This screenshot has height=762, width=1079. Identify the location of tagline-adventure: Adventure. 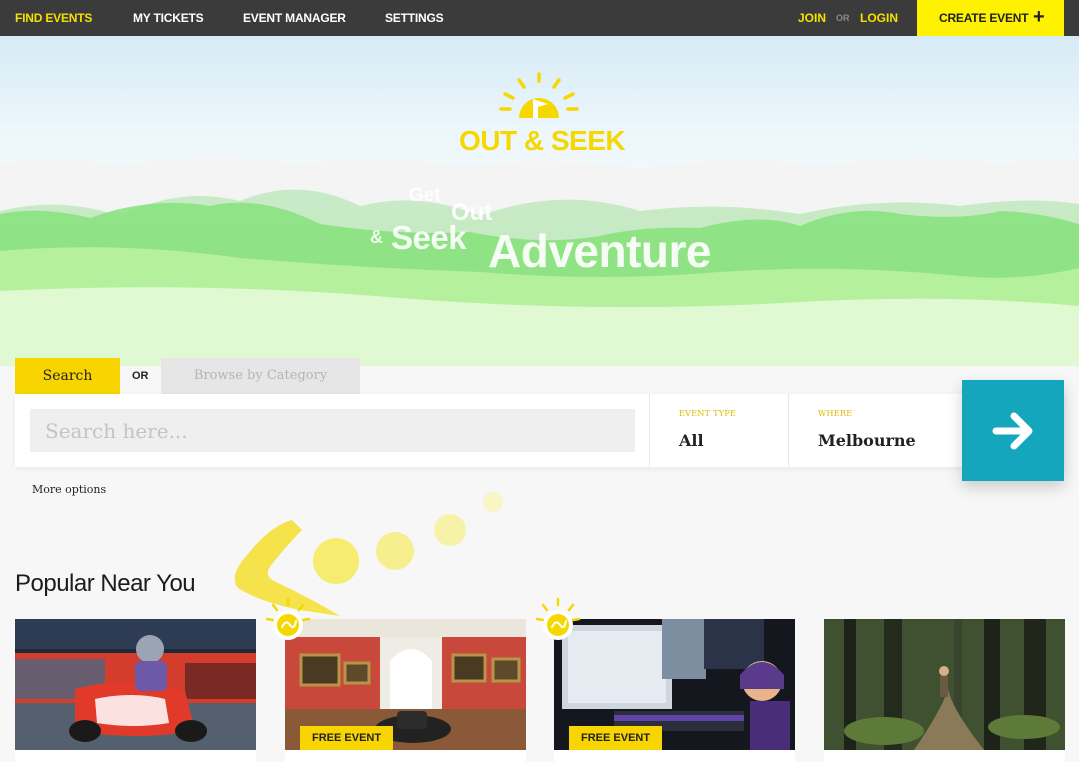
(599, 251).